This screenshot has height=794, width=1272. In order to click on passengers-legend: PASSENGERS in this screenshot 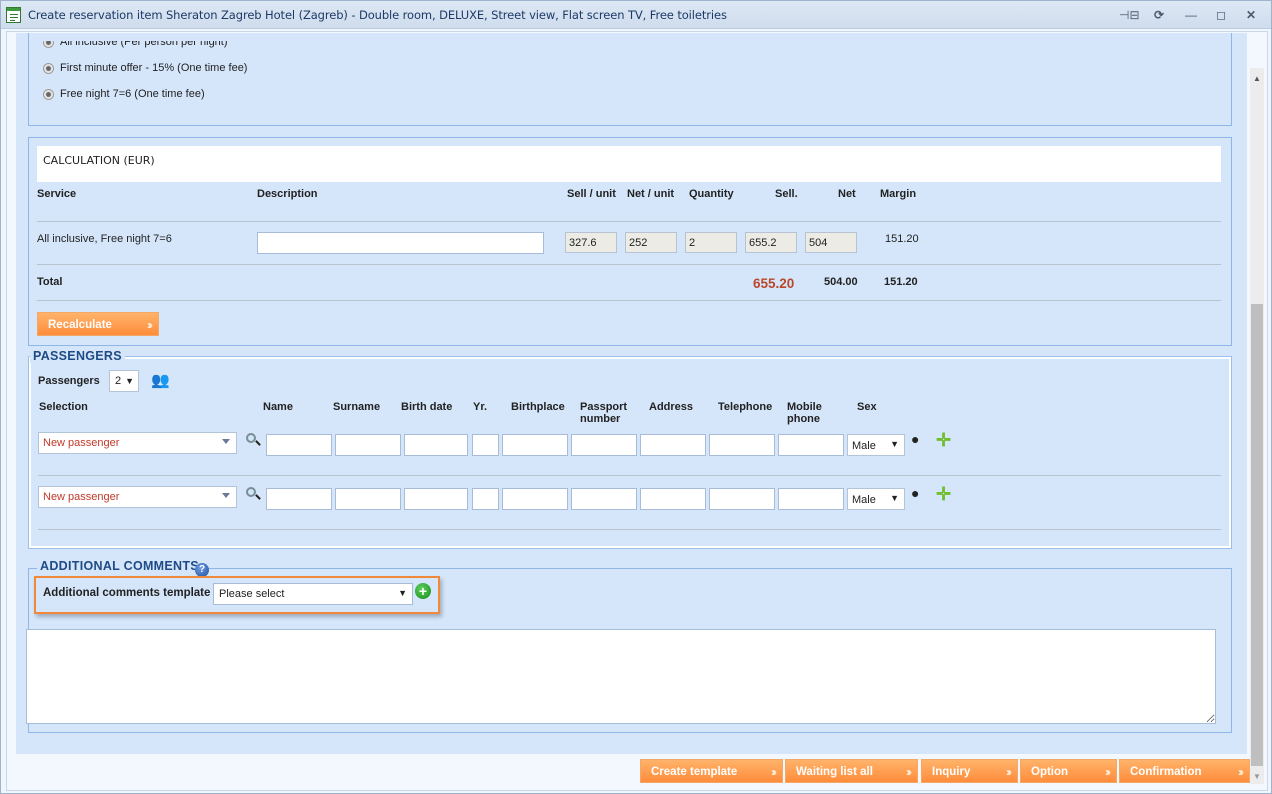, I will do `click(77, 356)`.